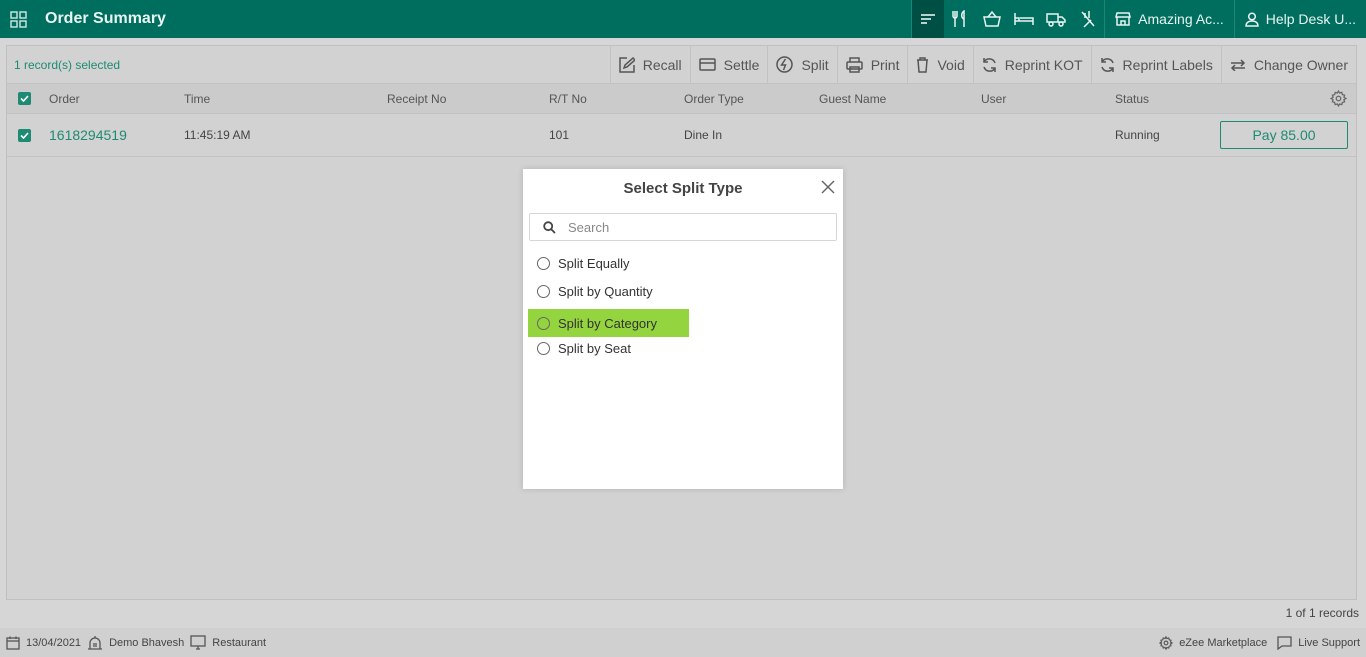 This screenshot has height=657, width=1366. Describe the element at coordinates (147, 642) in the screenshot. I see `footer-user: Demo Bhavesh` at that location.